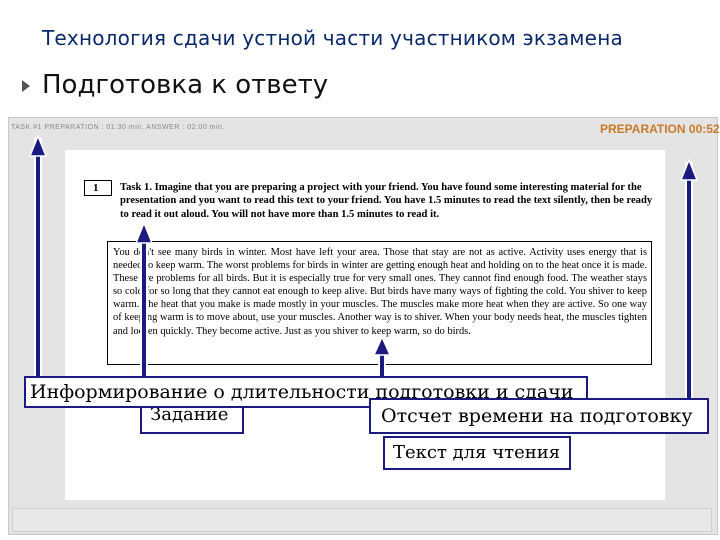  I want to click on preparation-timer: PREPARATION 00:52, so click(660, 129).